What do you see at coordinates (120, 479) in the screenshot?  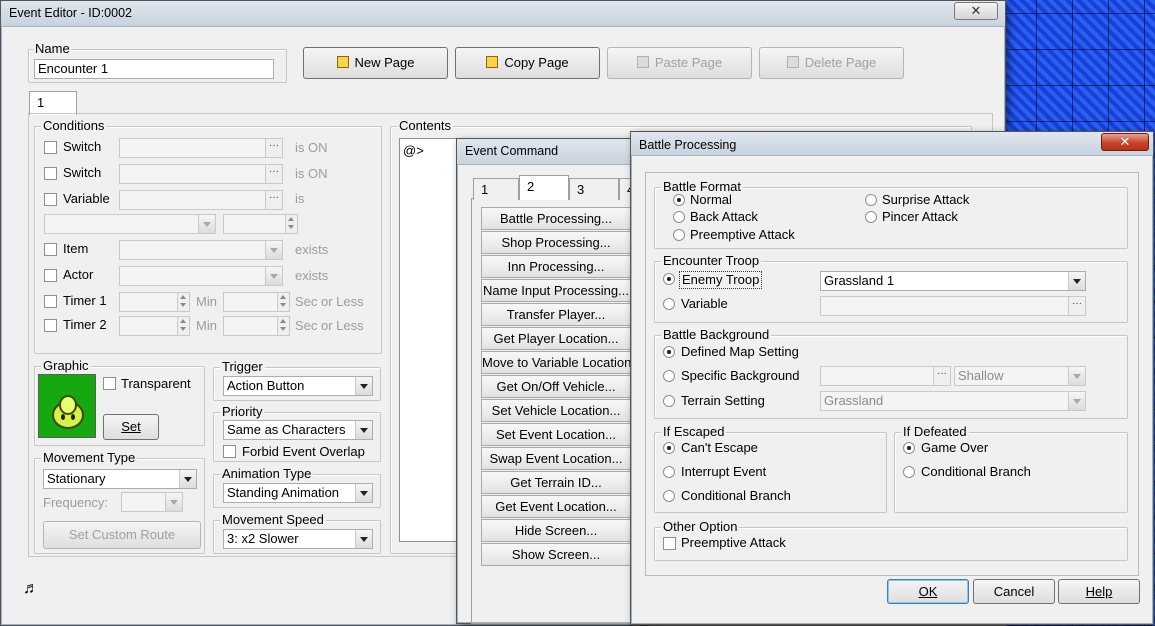 I see `movement-type-combo: Stationary` at bounding box center [120, 479].